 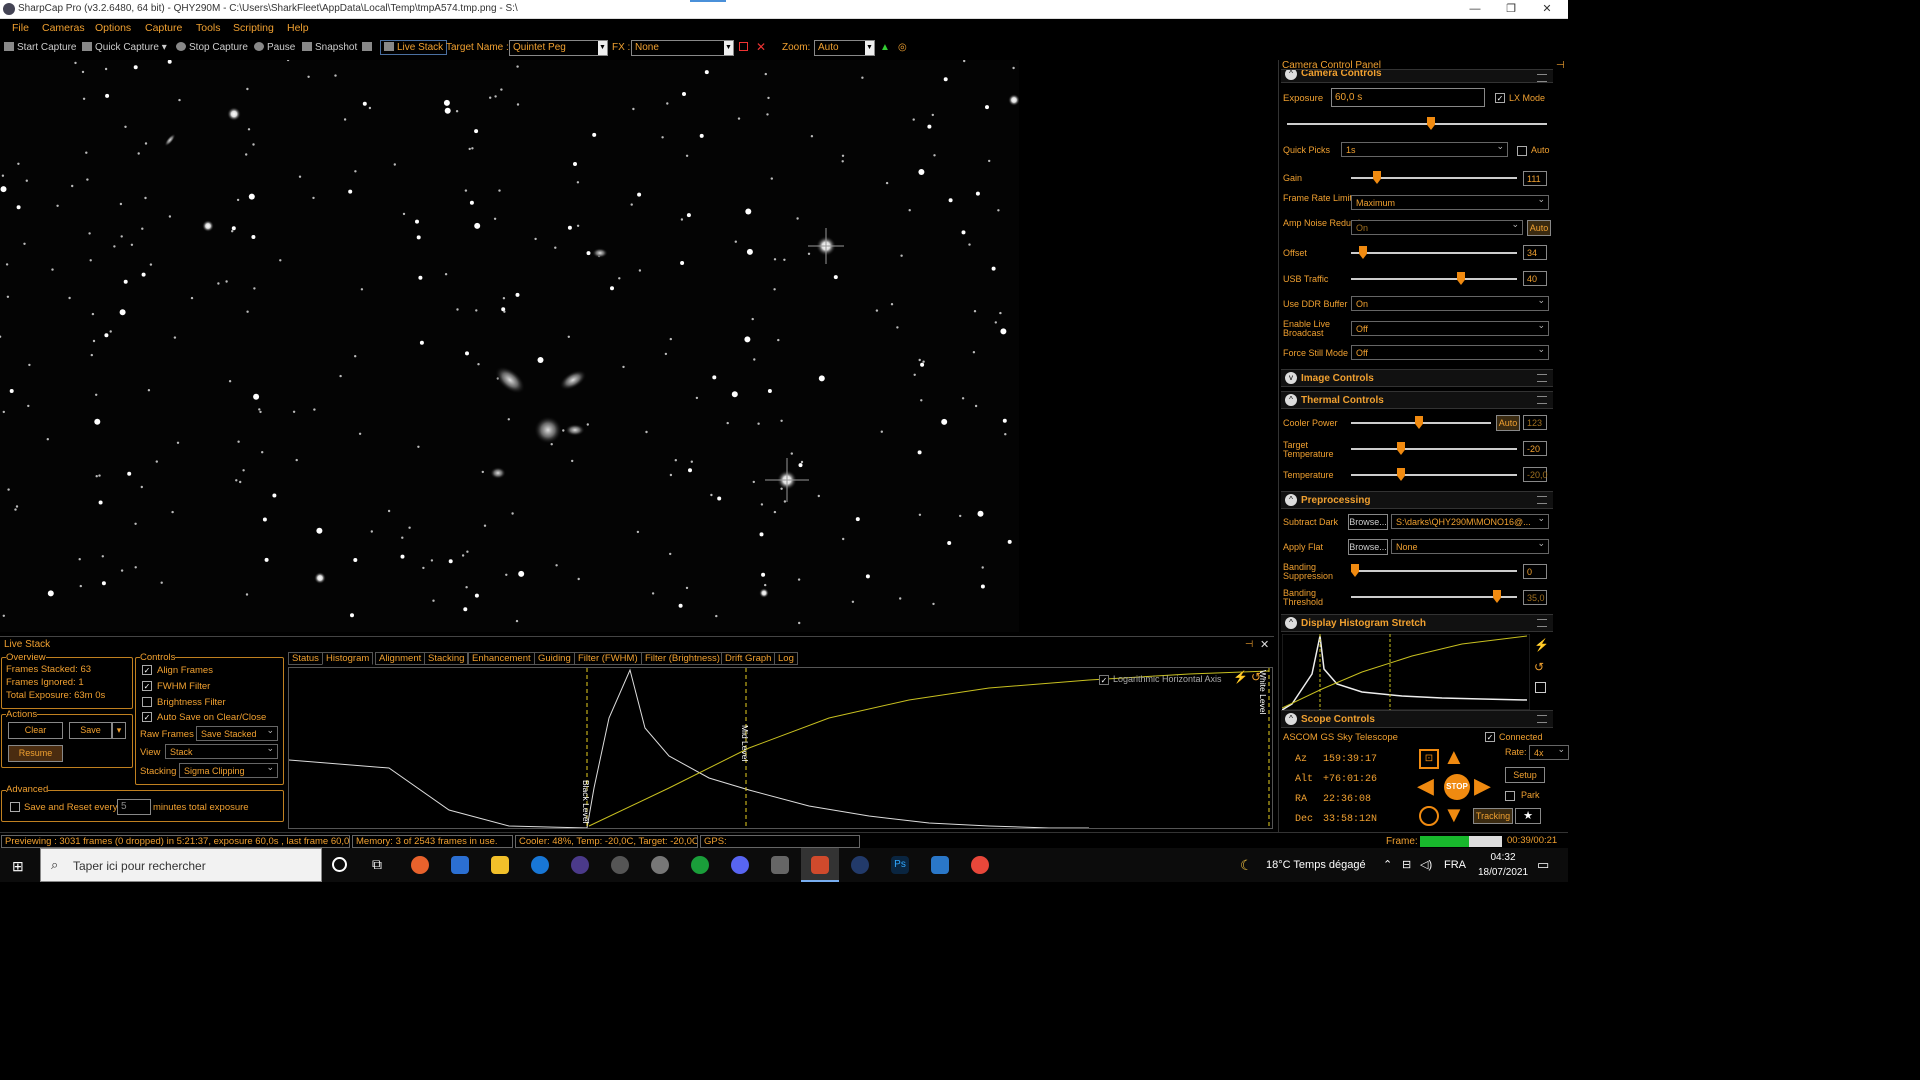 What do you see at coordinates (90, 730) in the screenshot?
I see `save-button: Save` at bounding box center [90, 730].